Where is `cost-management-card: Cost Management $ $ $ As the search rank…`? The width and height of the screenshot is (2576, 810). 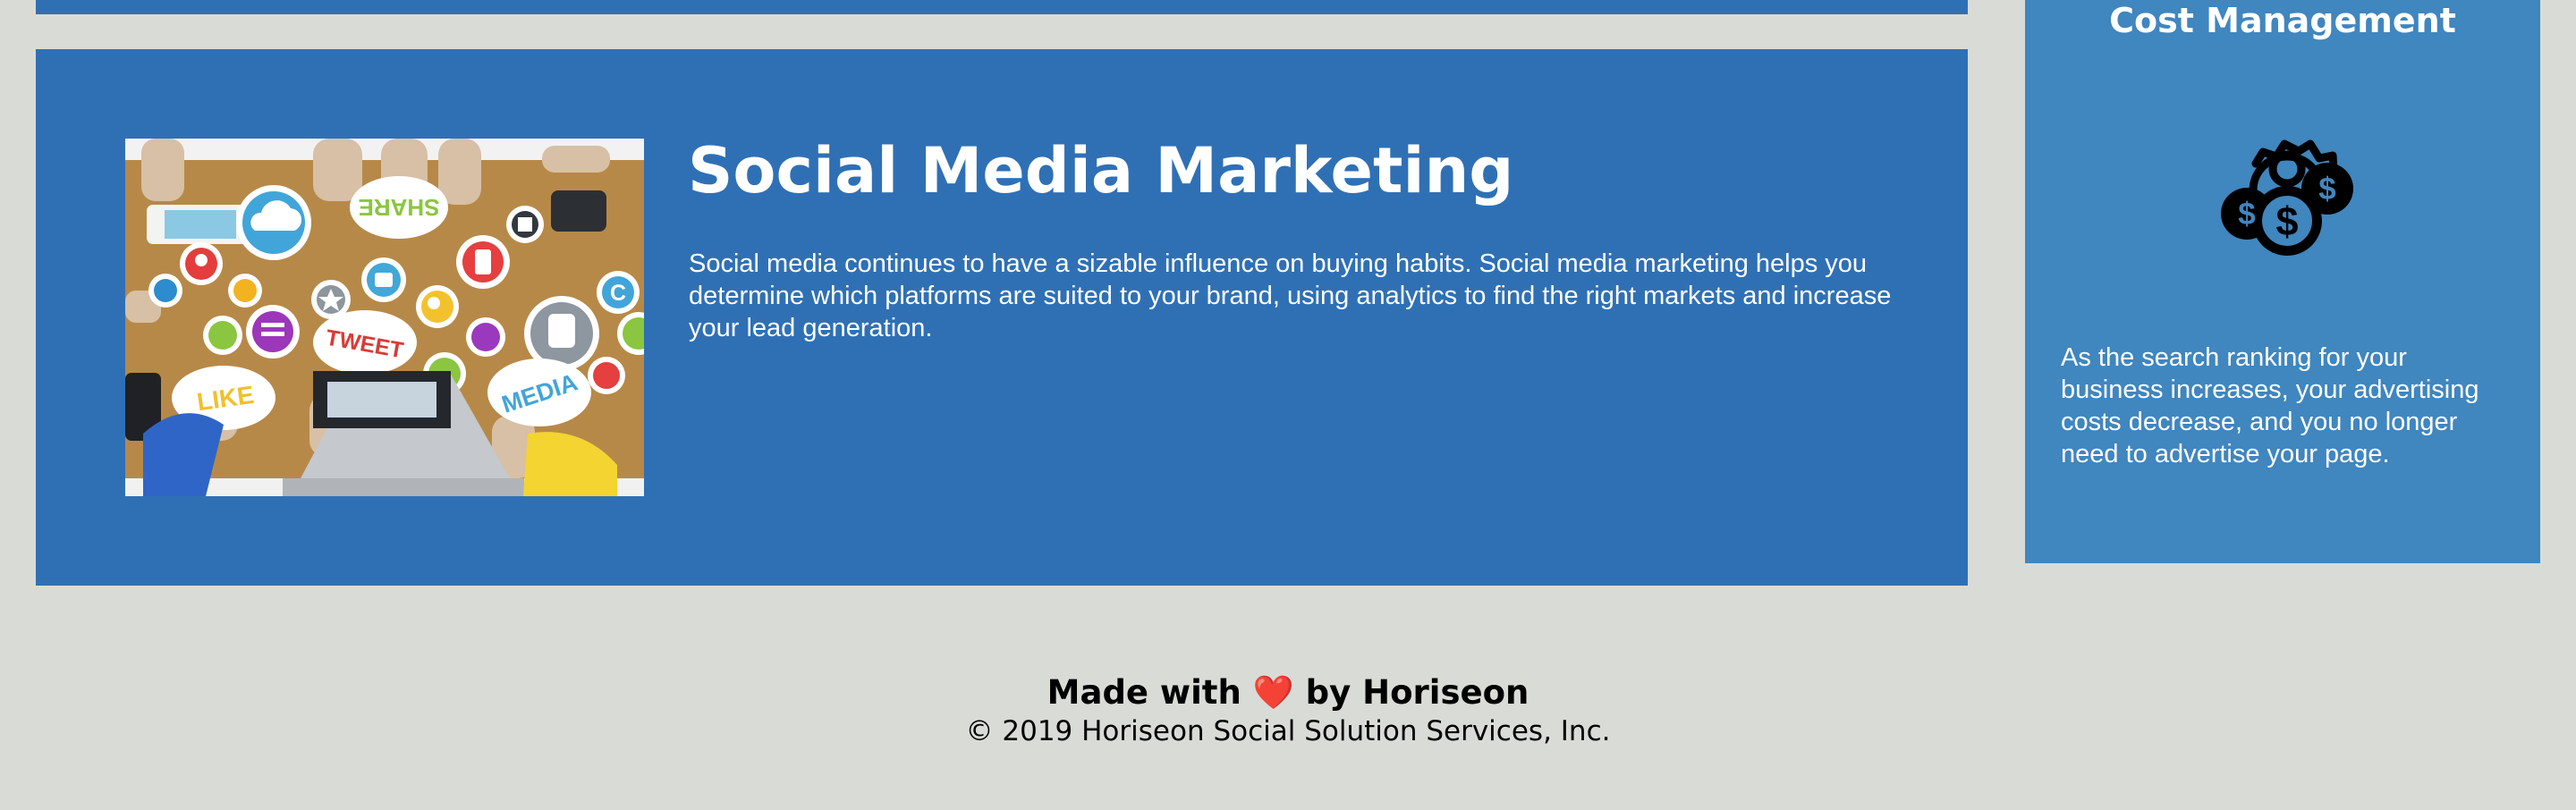
cost-management-card: Cost Management $ $ $ As the search rank… is located at coordinates (2282, 281).